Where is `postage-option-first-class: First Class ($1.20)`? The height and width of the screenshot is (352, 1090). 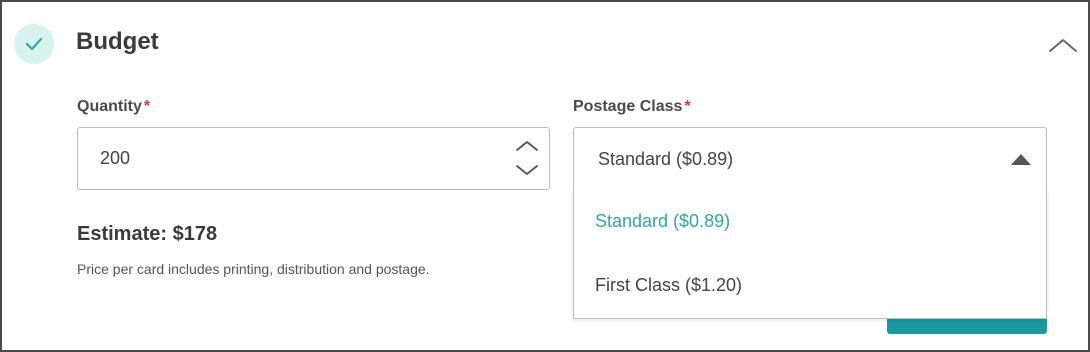 postage-option-first-class: First Class ($1.20) is located at coordinates (810, 286).